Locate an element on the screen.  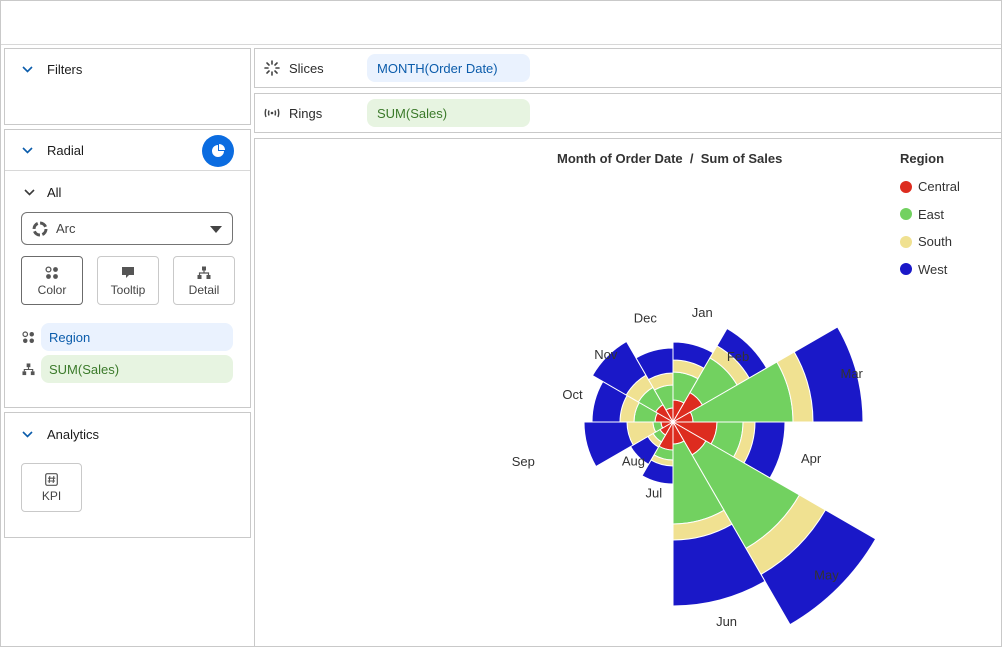
slice-label-oct: Oct is located at coordinates (572, 394).